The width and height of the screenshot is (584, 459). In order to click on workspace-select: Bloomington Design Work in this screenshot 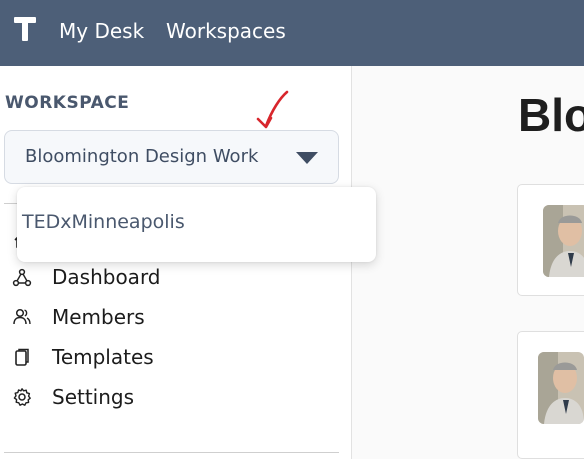, I will do `click(171, 157)`.